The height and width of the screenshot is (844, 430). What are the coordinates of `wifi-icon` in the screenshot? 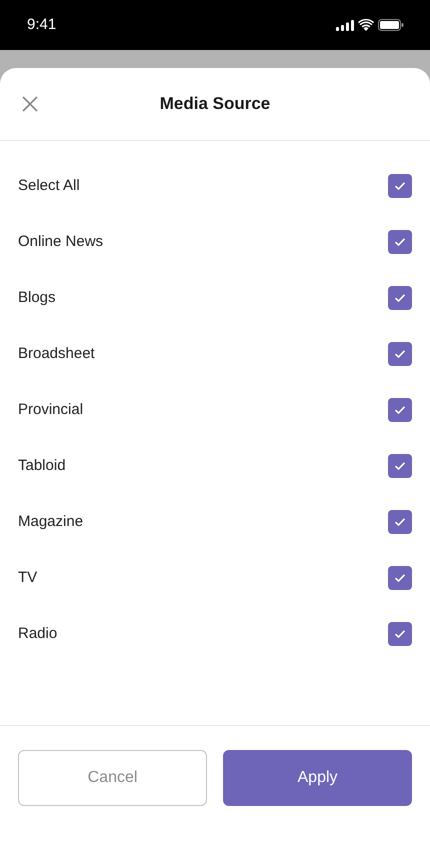 It's located at (366, 25).